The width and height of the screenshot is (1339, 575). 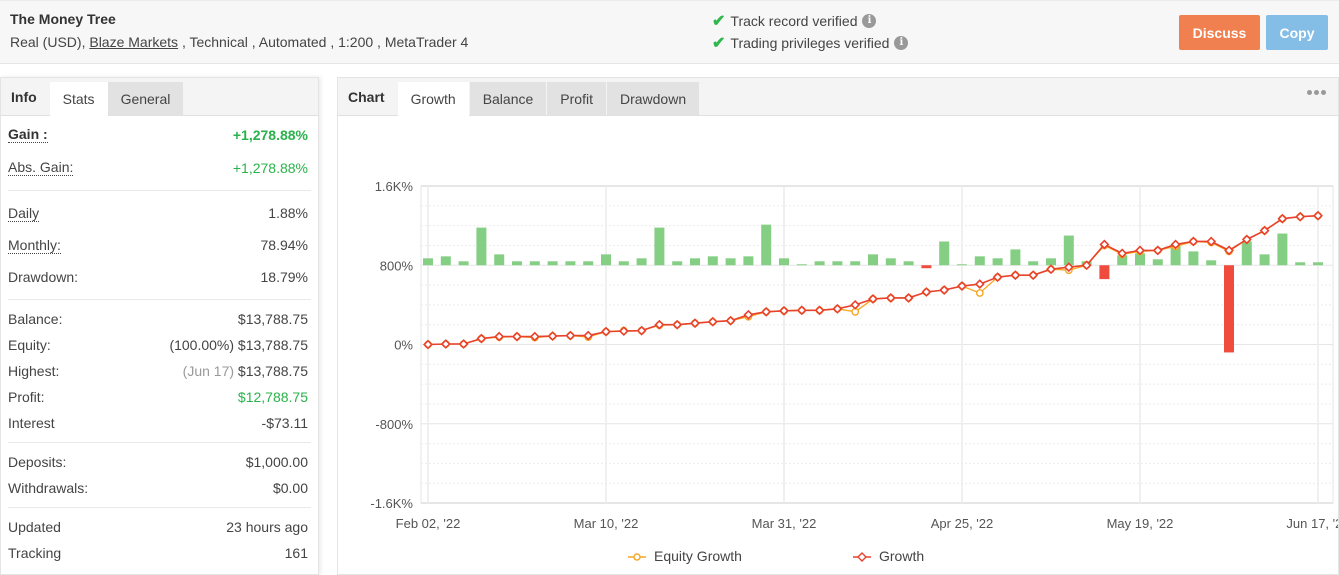 I want to click on stat-value: $1,000.00, so click(x=277, y=462).